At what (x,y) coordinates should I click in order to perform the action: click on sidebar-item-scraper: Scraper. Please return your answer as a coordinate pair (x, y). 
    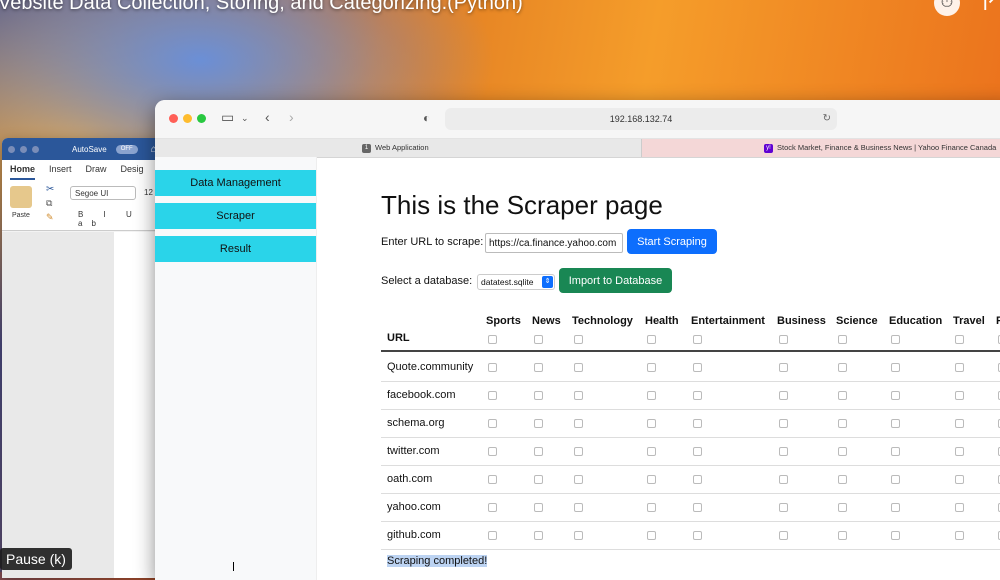
    Looking at the image, I should click on (235, 216).